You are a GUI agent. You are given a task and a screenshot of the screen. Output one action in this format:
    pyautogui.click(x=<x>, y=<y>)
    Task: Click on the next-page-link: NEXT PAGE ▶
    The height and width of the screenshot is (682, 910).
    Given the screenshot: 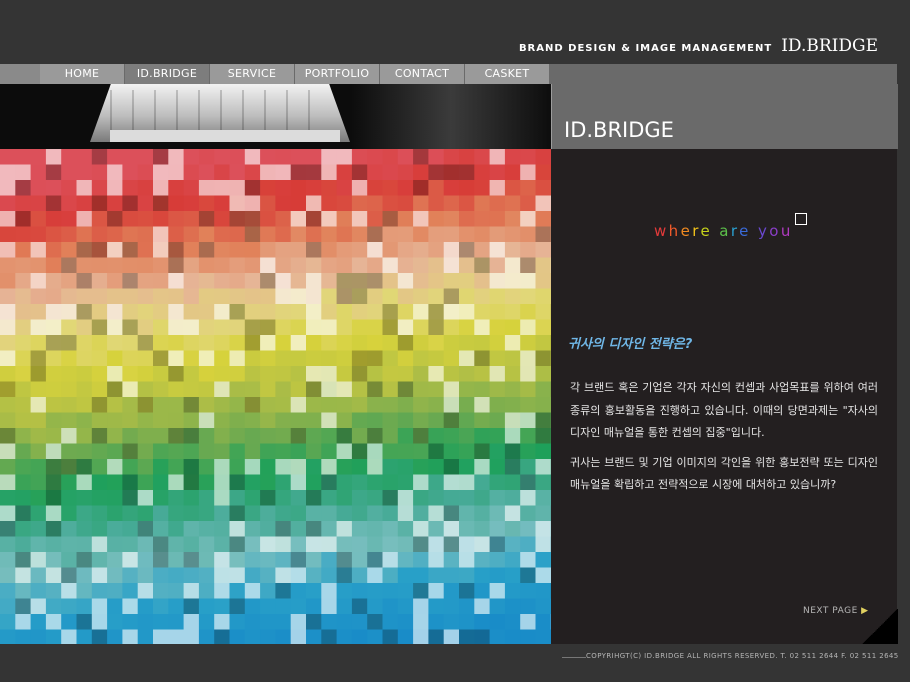 What is the action you would take?
    pyautogui.click(x=836, y=611)
    